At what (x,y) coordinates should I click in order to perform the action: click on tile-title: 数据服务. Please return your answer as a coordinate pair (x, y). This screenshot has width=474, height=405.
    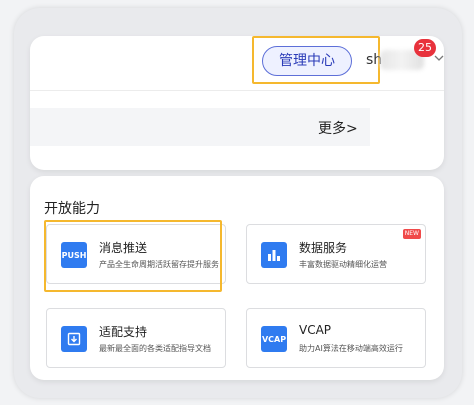
    Looking at the image, I should click on (323, 248).